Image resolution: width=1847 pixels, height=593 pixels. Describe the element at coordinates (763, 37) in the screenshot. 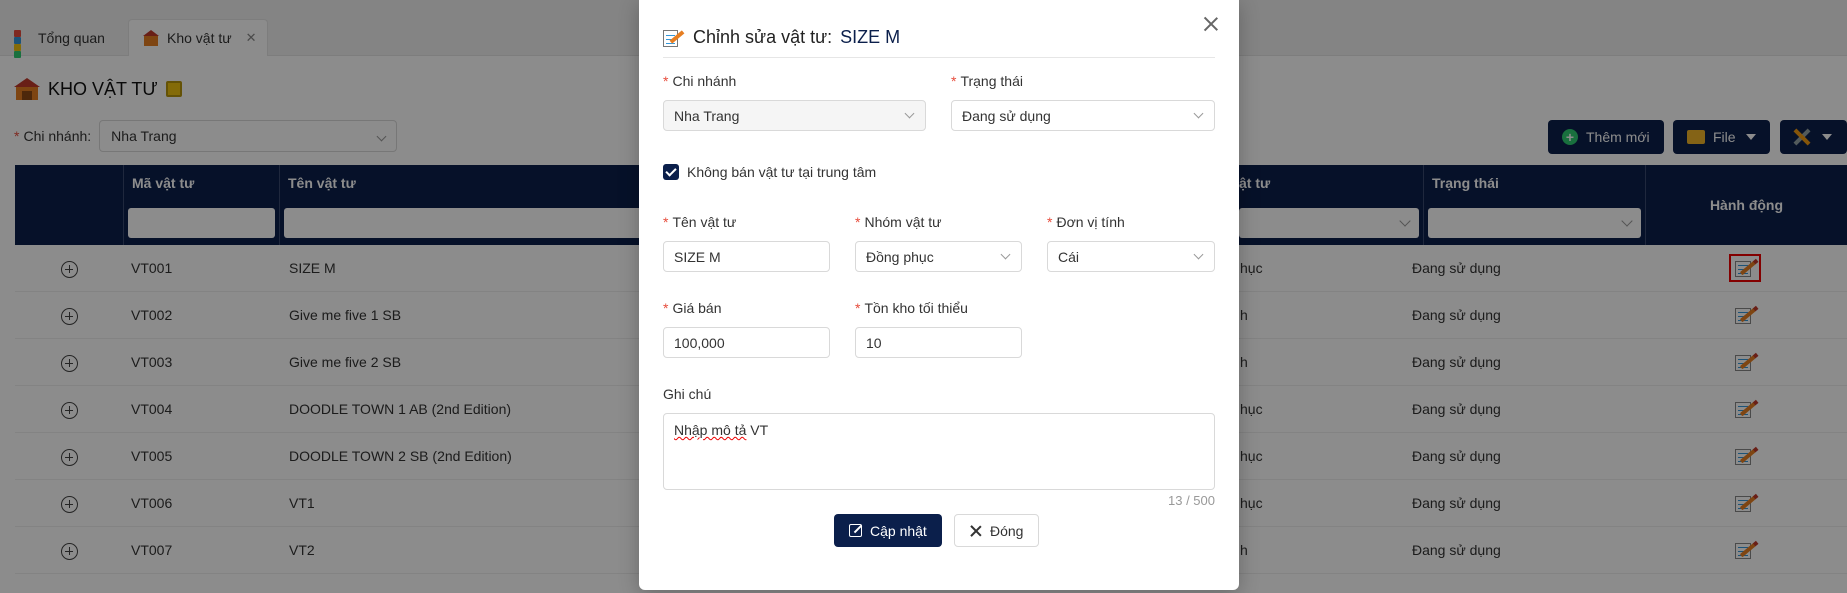

I see `modal-title: Chỉnh sửa vật tư:` at that location.